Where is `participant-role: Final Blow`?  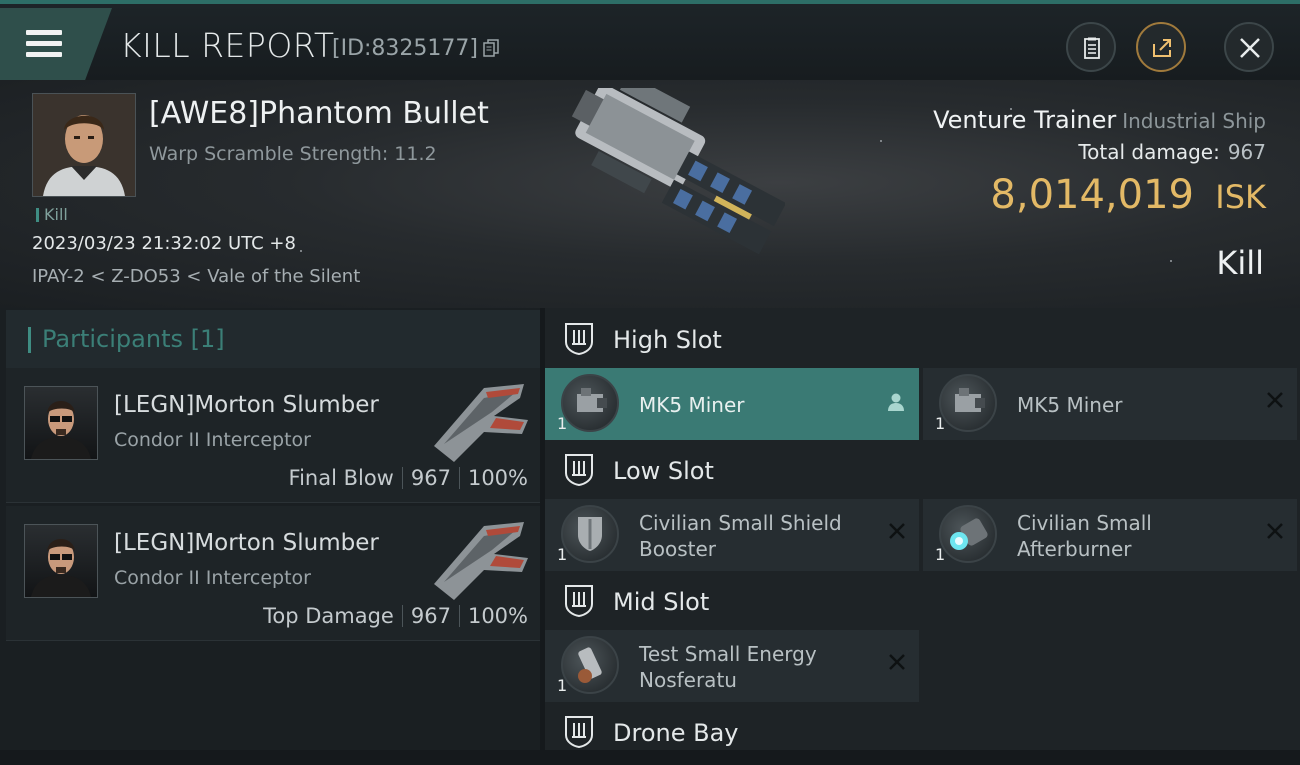
participant-role: Final Blow is located at coordinates (341, 478).